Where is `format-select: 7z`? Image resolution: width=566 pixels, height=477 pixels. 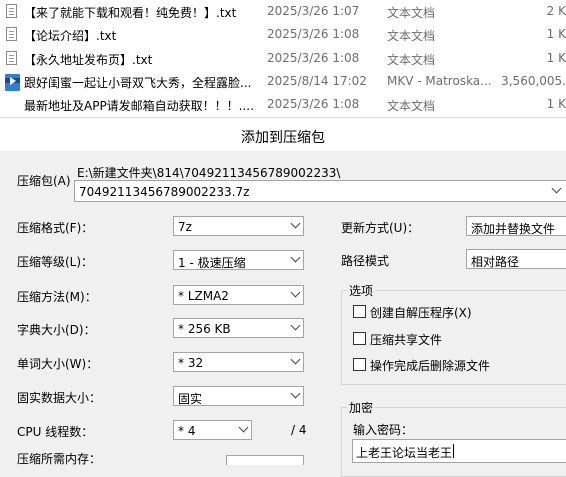
format-select: 7z is located at coordinates (238, 226).